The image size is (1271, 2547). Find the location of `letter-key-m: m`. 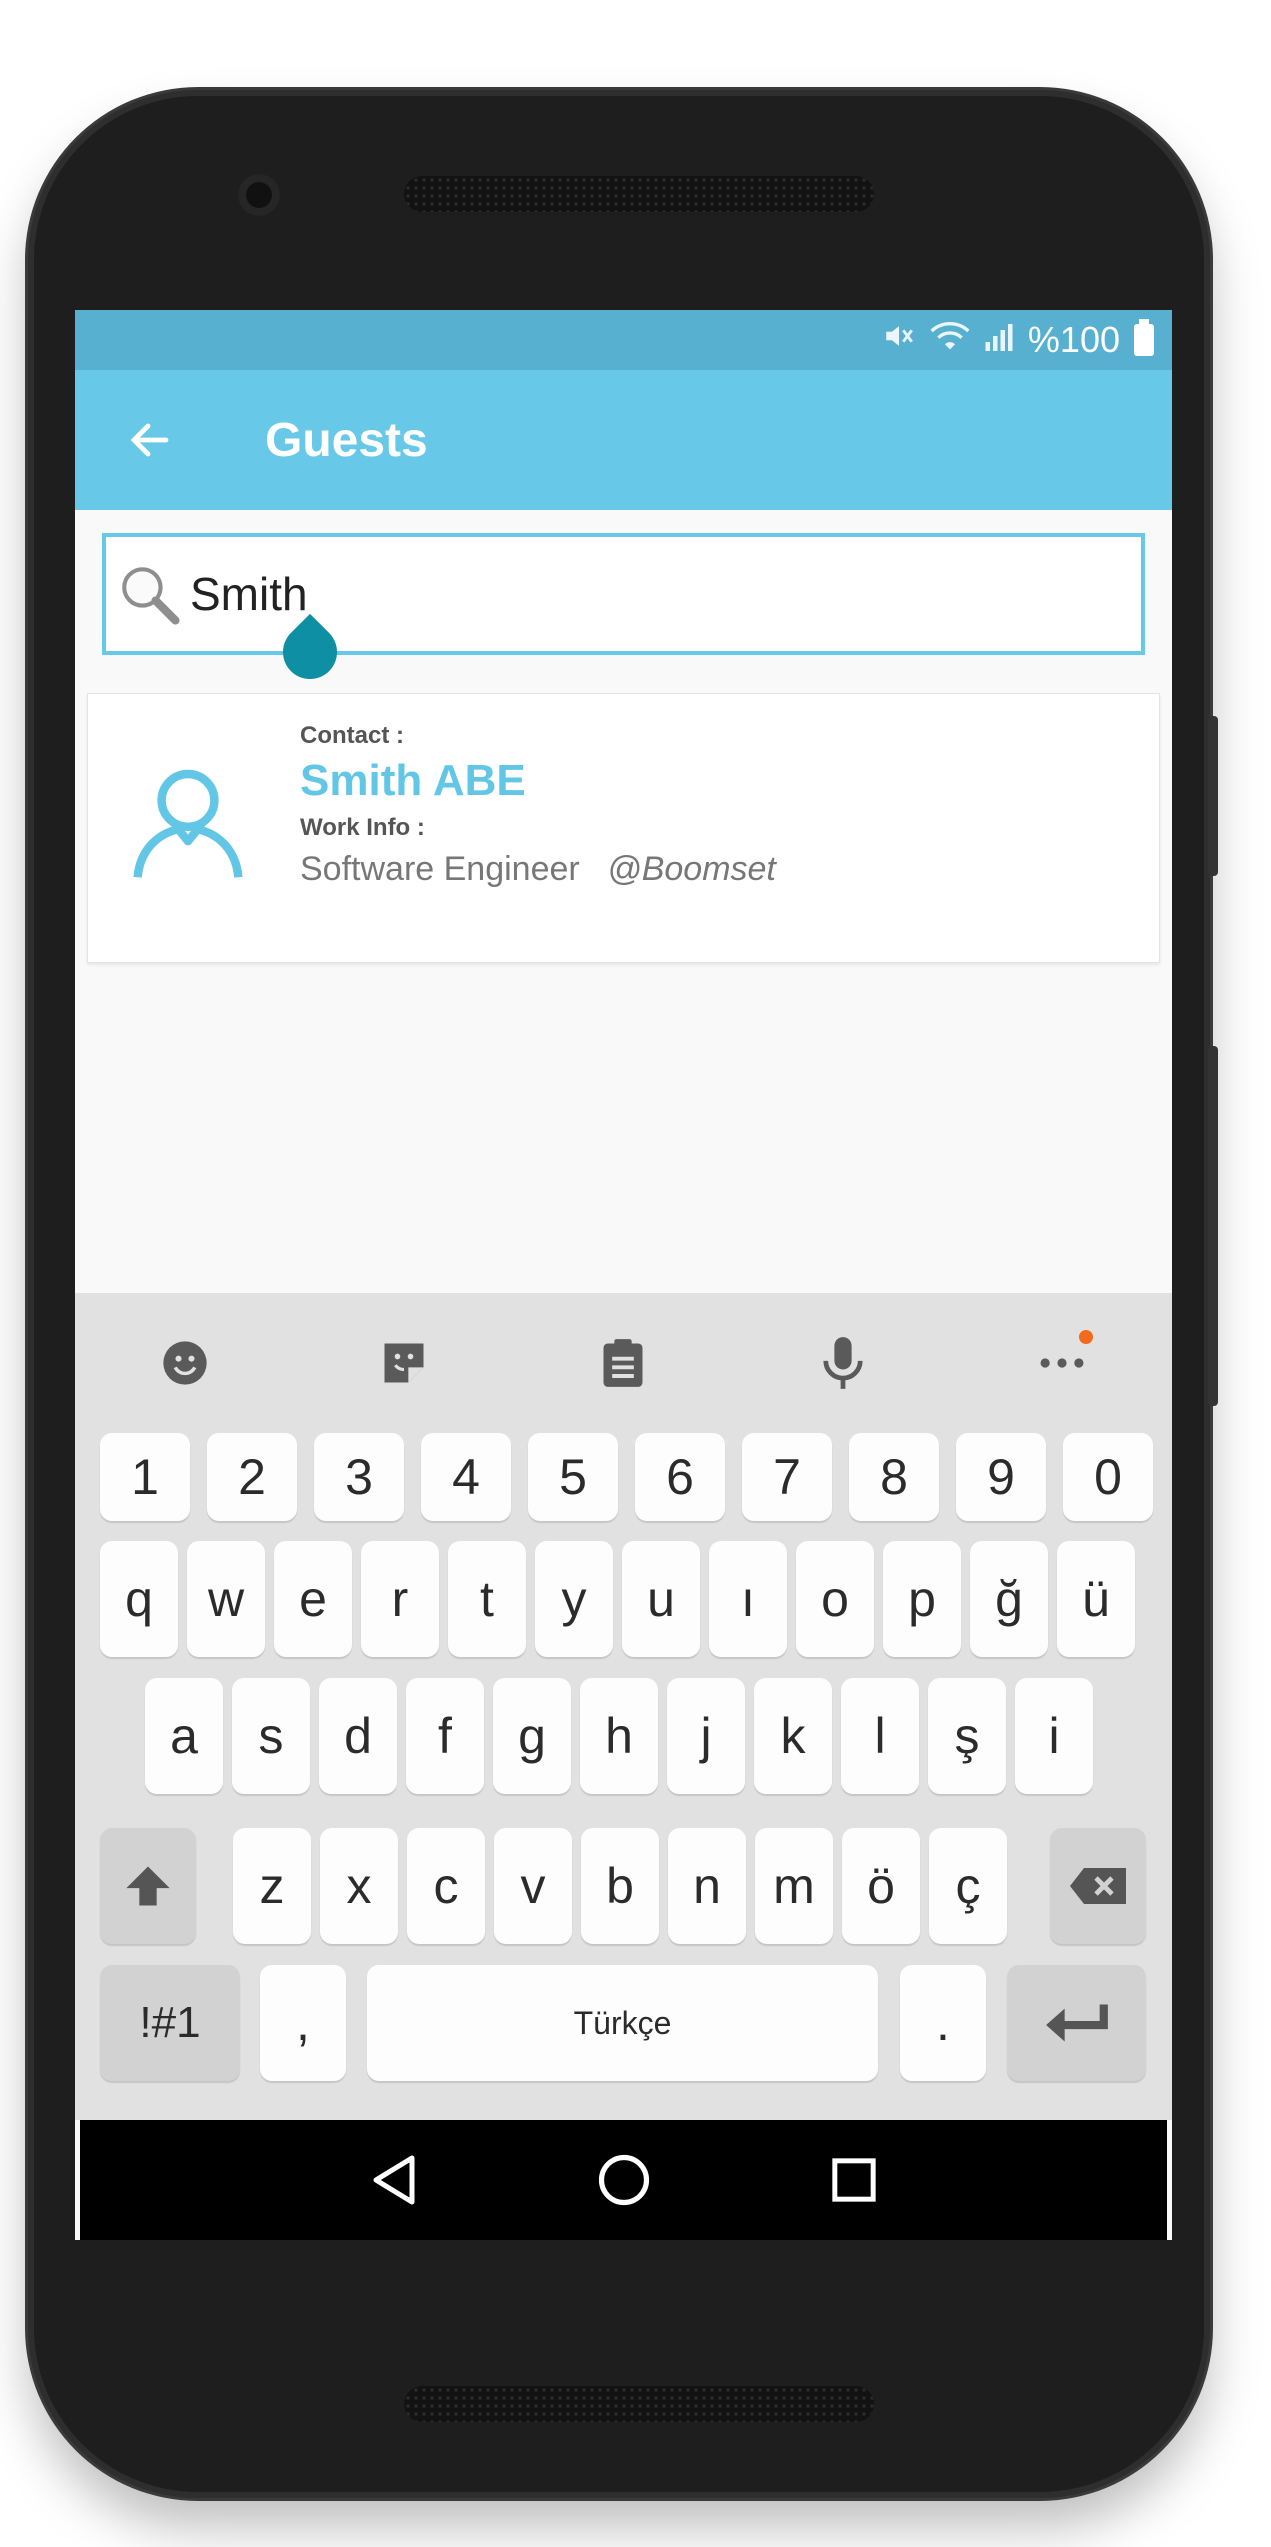

letter-key-m: m is located at coordinates (794, 1886).